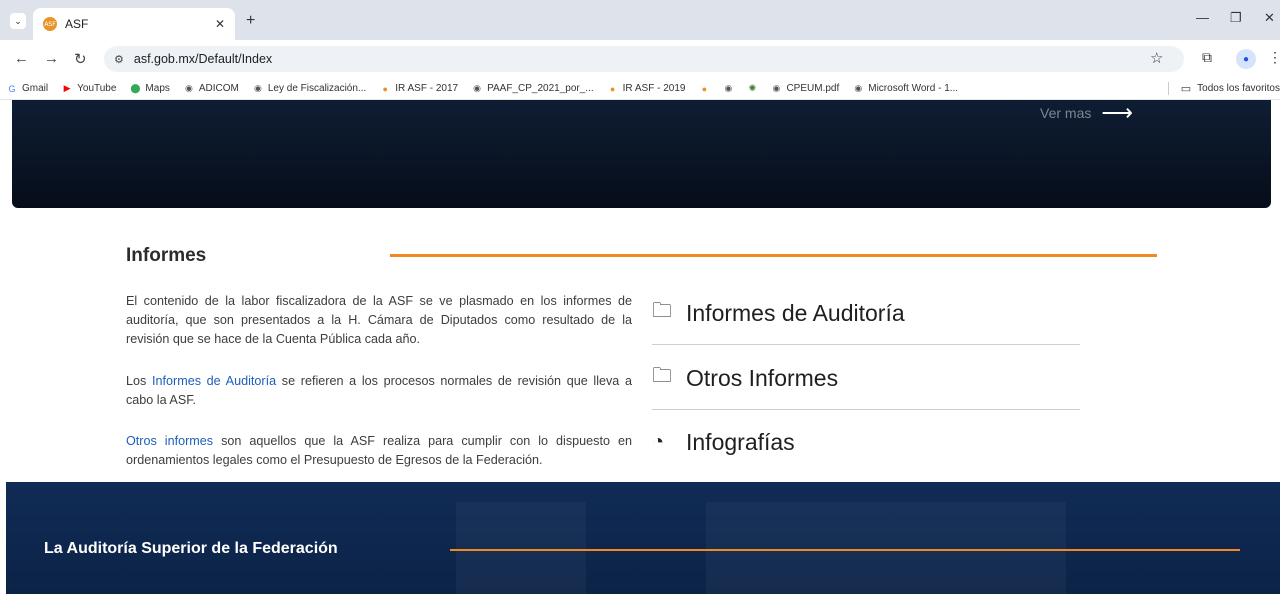 The width and height of the screenshot is (1280, 594). Describe the element at coordinates (21, 58) in the screenshot. I see `back-button: ←` at that location.